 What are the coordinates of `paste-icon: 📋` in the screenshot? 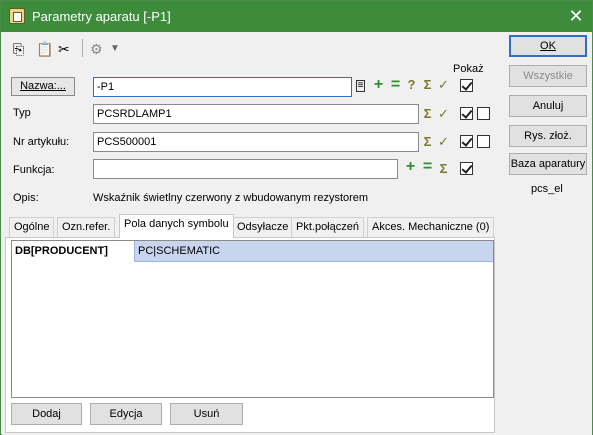 It's located at (44, 49).